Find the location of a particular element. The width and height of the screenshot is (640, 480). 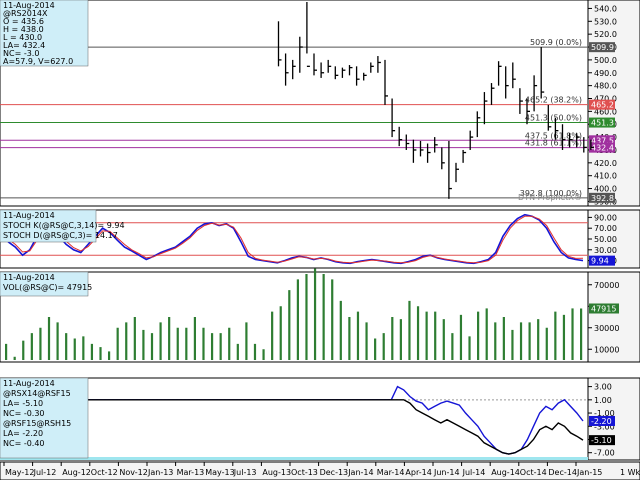

x-tick-label: Mar-14 is located at coordinates (391, 472).